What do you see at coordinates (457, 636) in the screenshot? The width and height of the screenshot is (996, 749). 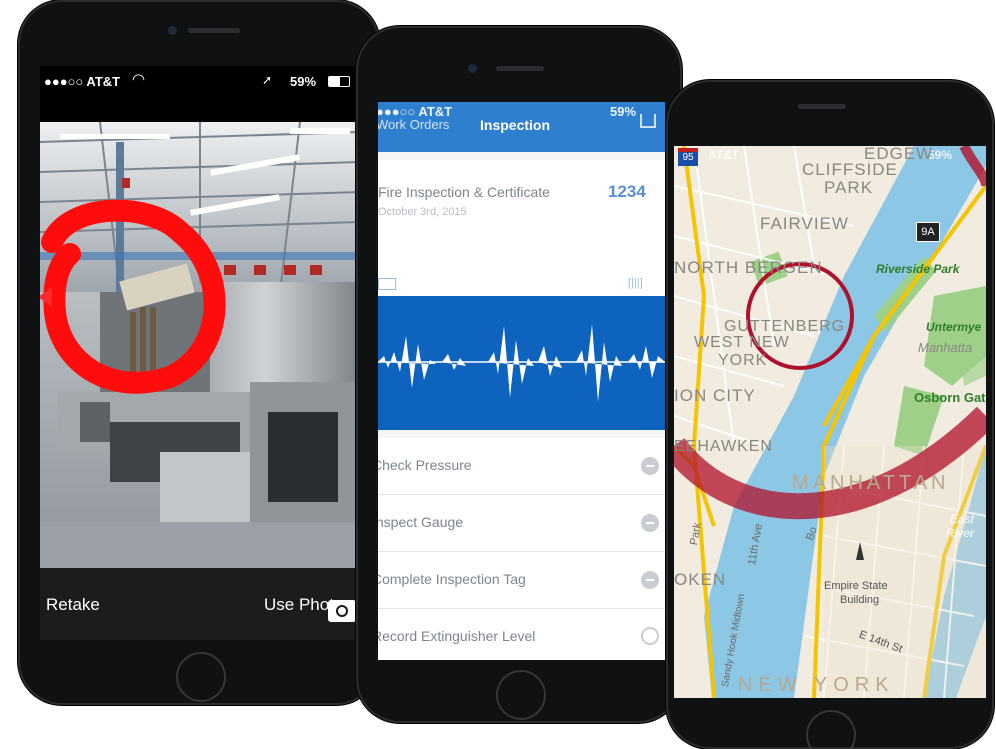 I see `checklist-item-label: Record Extinguisher Level` at bounding box center [457, 636].